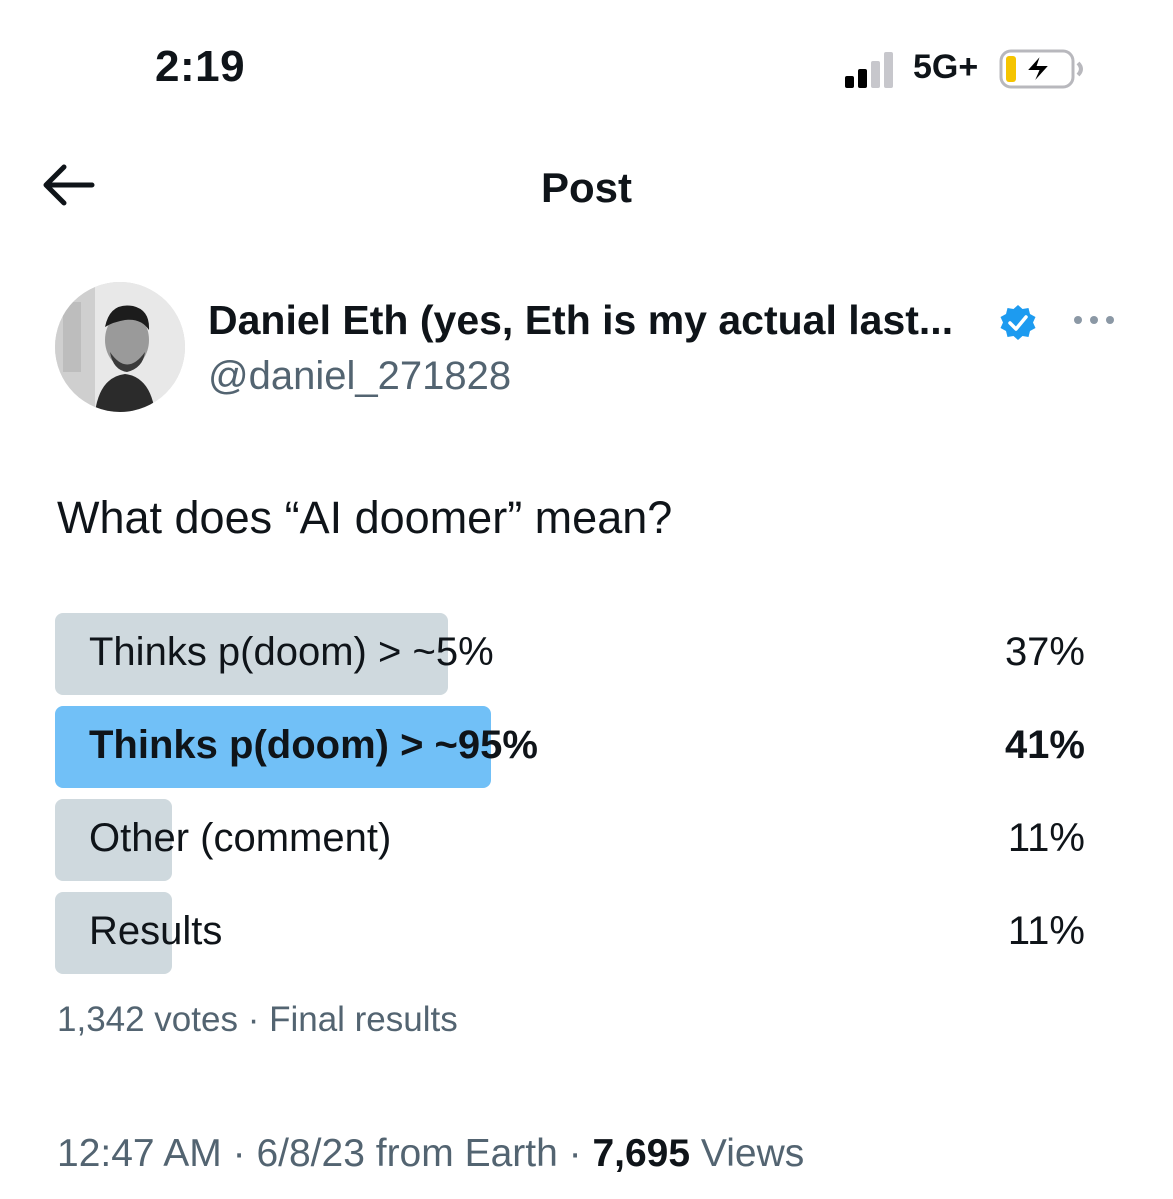 The height and width of the screenshot is (1199, 1173). I want to click on poll-option-label: Thinks p(doom) > ~5%, so click(291, 652).